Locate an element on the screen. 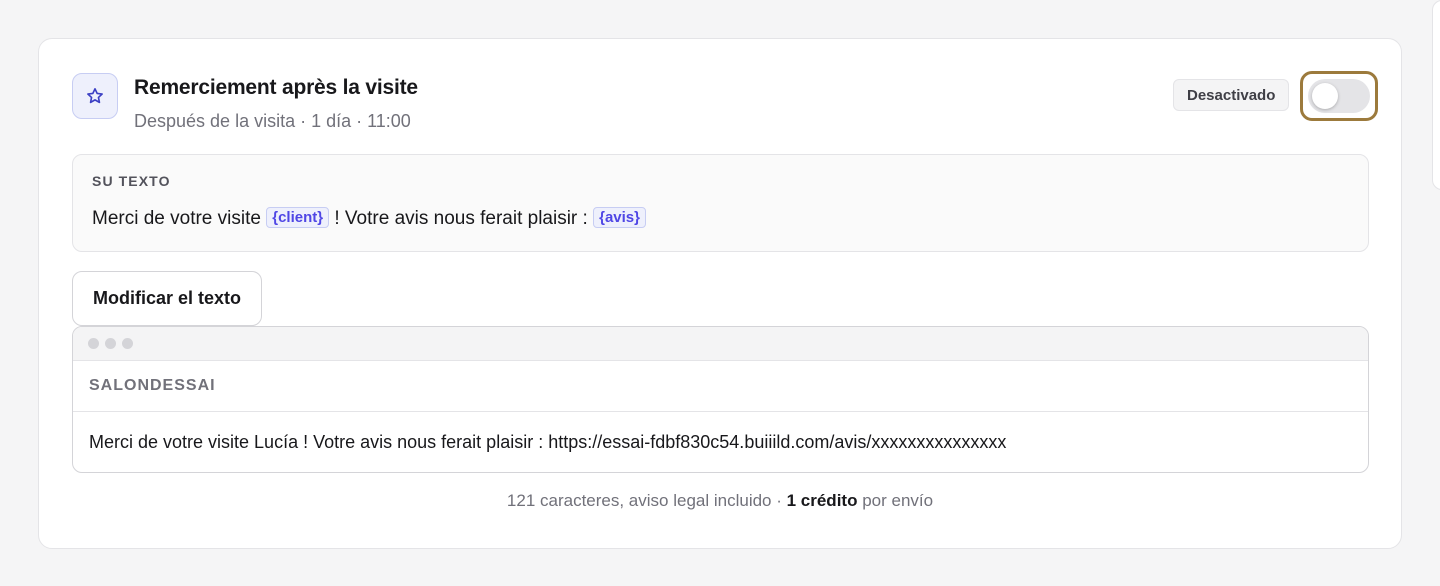 The image size is (1440, 586). template-text-middle: ! Votre avis nous ferait plaisir : is located at coordinates (461, 218).